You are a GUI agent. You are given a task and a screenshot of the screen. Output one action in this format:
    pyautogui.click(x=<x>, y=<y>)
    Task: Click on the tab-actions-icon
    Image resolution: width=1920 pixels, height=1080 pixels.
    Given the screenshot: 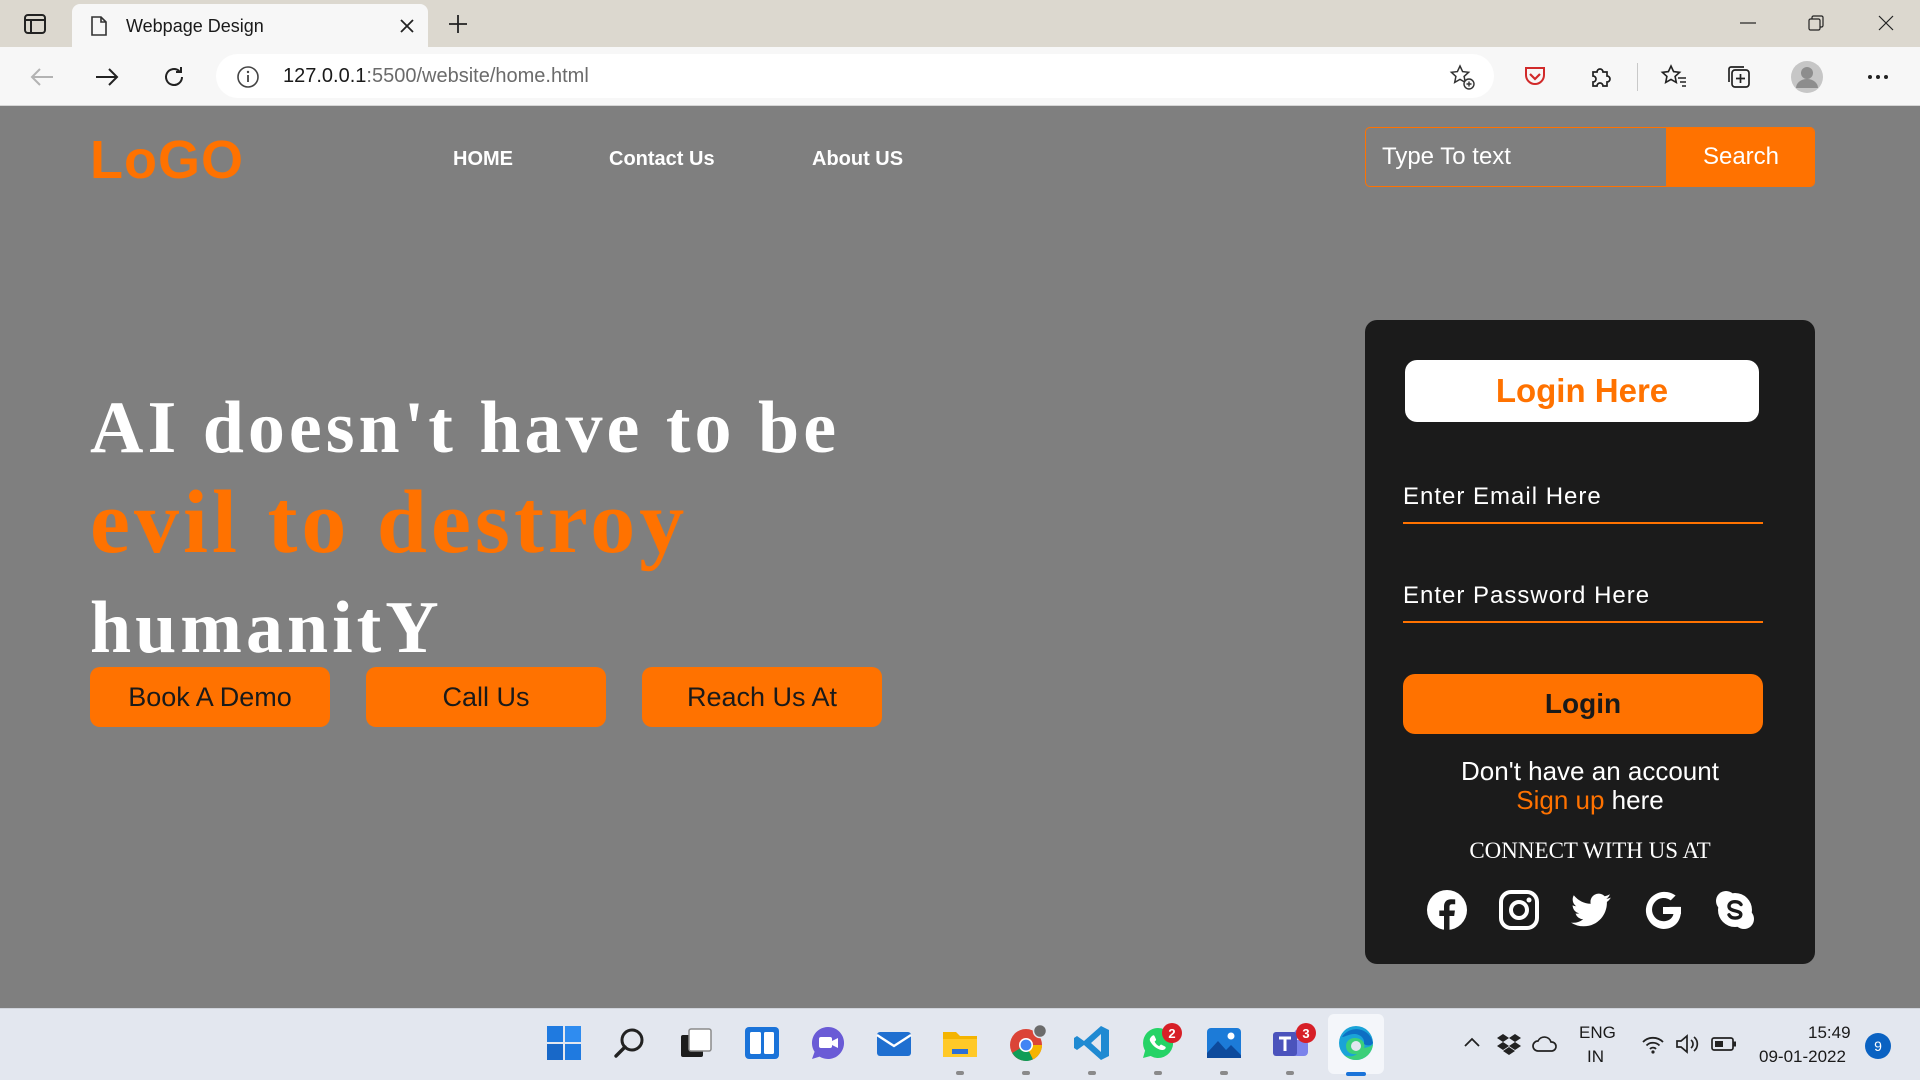 What is the action you would take?
    pyautogui.click(x=35, y=24)
    